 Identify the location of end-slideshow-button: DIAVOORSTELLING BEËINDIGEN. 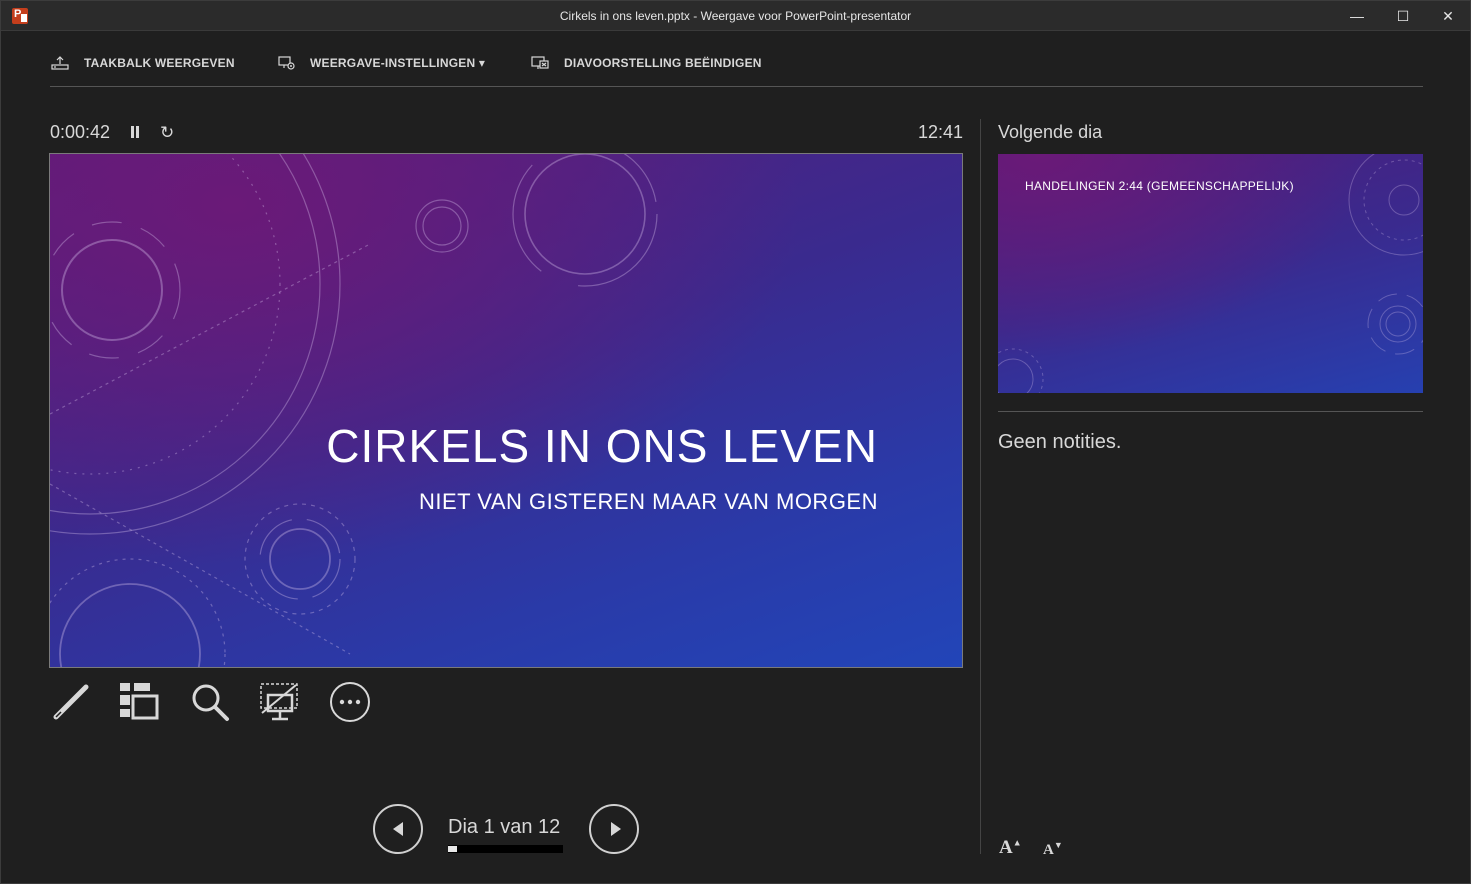
(646, 63).